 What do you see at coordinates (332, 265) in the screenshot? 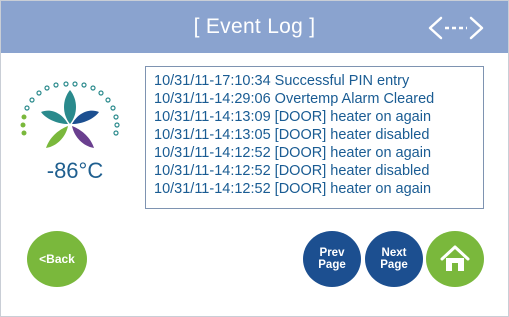
I see `prev-label-line2: Page` at bounding box center [332, 265].